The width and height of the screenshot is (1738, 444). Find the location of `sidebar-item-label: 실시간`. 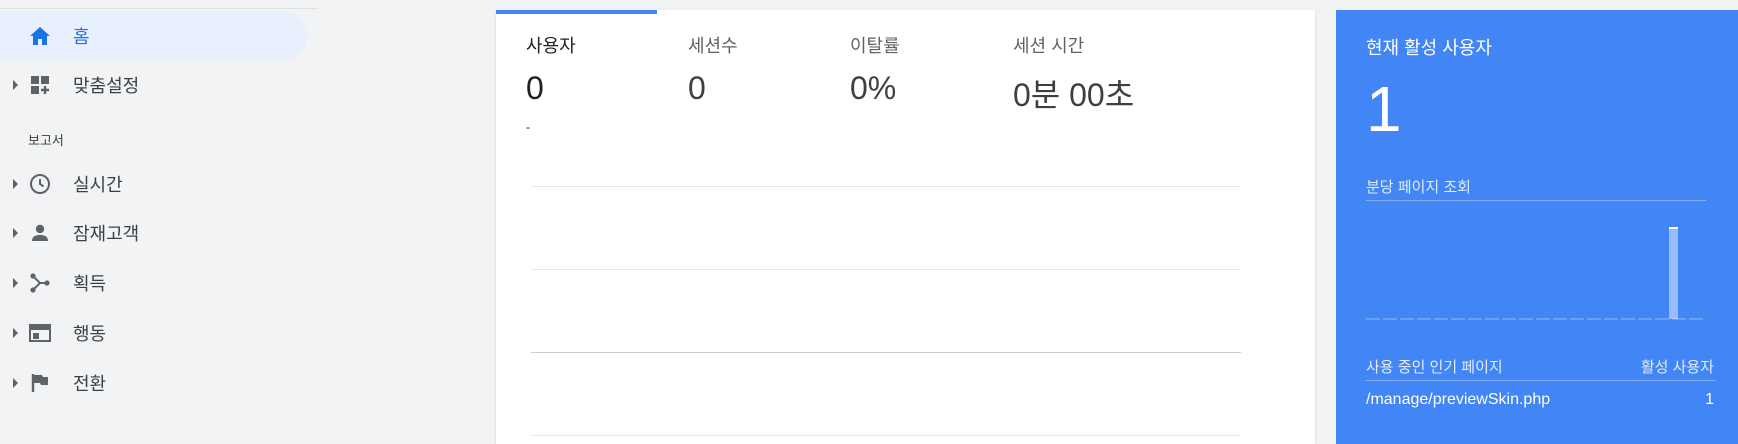

sidebar-item-label: 실시간 is located at coordinates (98, 185).